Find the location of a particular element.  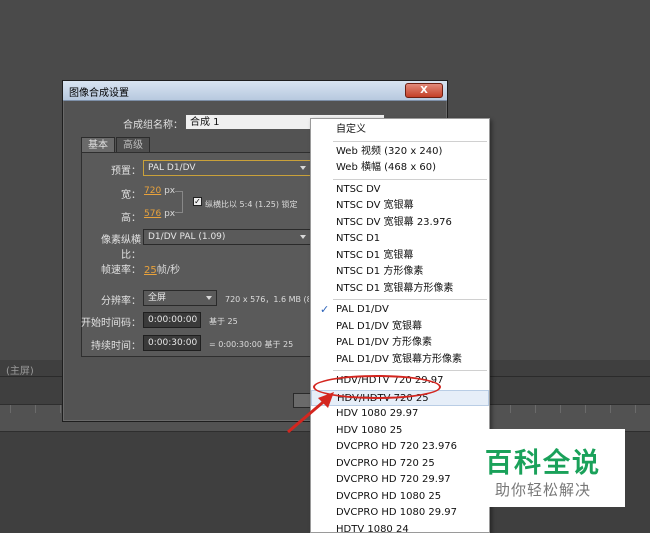

menu-item: PAL D1/DV 方形像素 is located at coordinates (400, 343).